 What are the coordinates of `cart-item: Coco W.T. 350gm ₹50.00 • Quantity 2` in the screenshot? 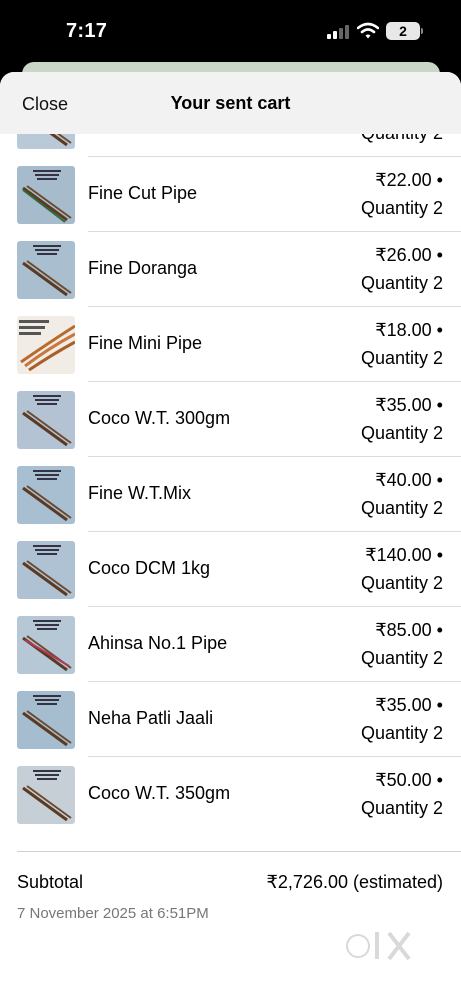 It's located at (230, 794).